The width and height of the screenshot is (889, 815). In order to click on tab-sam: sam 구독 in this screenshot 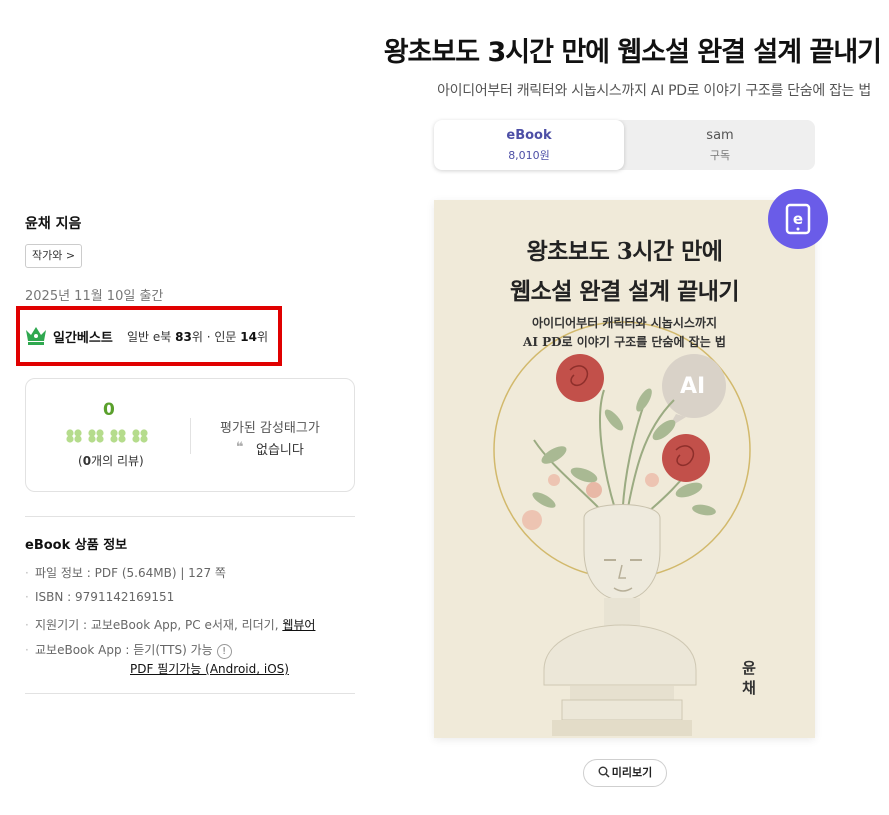, I will do `click(720, 145)`.